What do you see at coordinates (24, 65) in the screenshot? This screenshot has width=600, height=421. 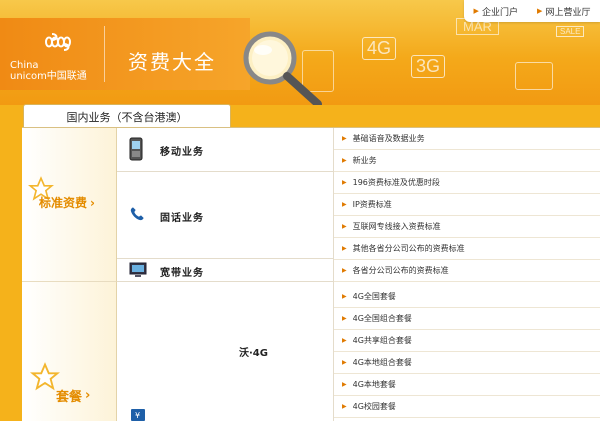 I see `brand-en-line1: China` at bounding box center [24, 65].